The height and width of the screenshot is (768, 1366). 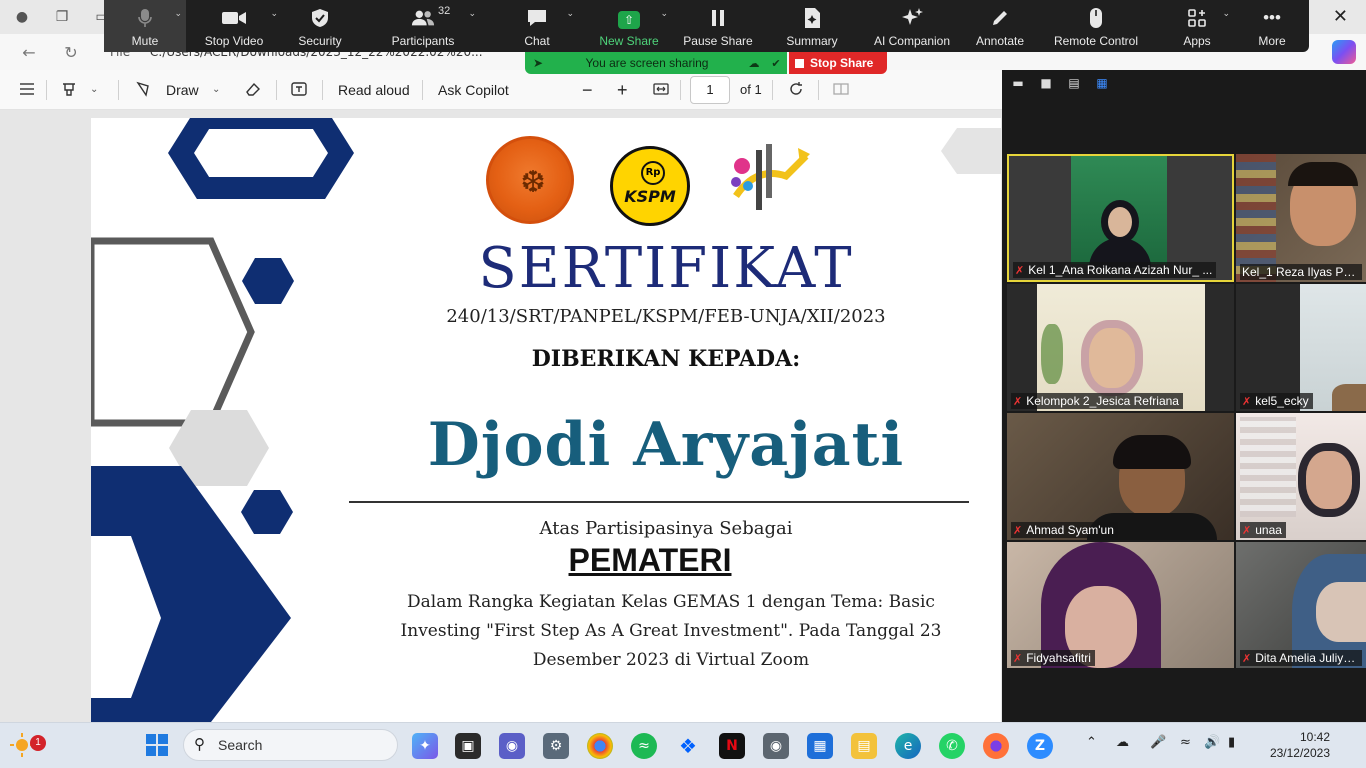 I want to click on start-button, so click(x=157, y=746).